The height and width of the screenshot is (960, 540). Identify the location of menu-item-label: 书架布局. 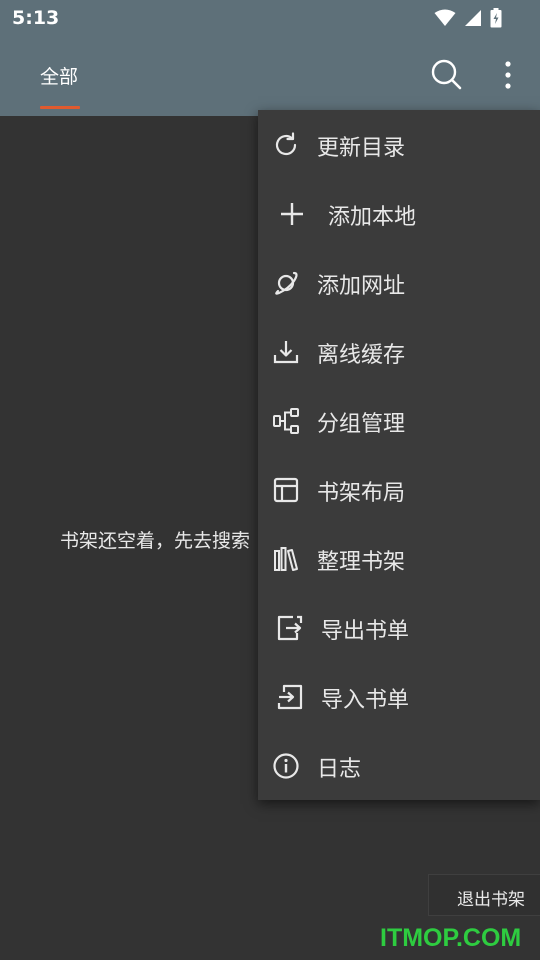
(361, 493).